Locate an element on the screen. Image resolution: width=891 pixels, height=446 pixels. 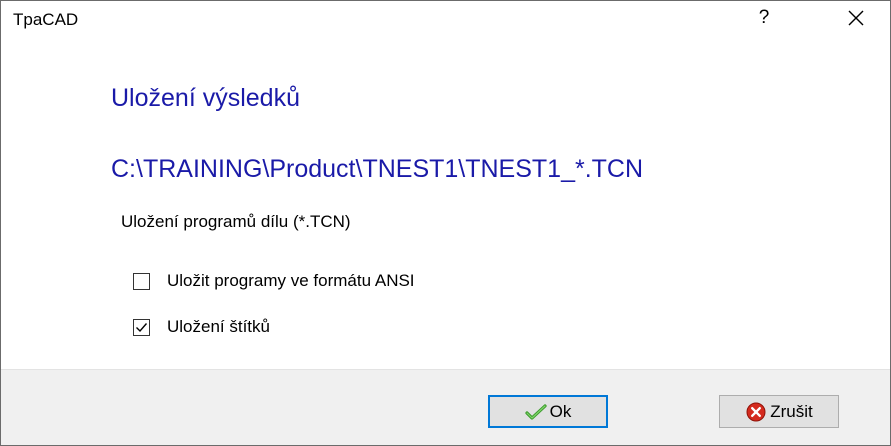
checkmark-icon is located at coordinates (142, 327).